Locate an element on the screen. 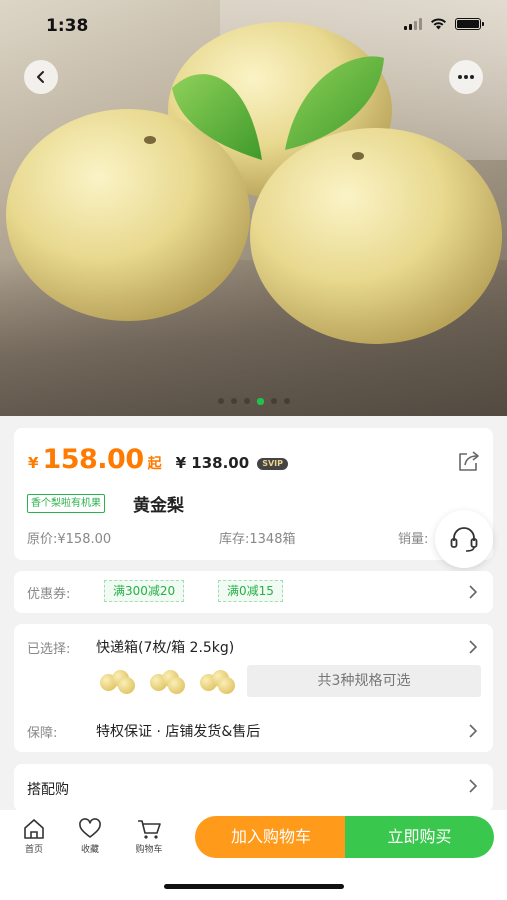 This screenshot has height=900, width=507. selected-spec: 快递箱(7枚/箱 2.5kg) is located at coordinates (165, 647).